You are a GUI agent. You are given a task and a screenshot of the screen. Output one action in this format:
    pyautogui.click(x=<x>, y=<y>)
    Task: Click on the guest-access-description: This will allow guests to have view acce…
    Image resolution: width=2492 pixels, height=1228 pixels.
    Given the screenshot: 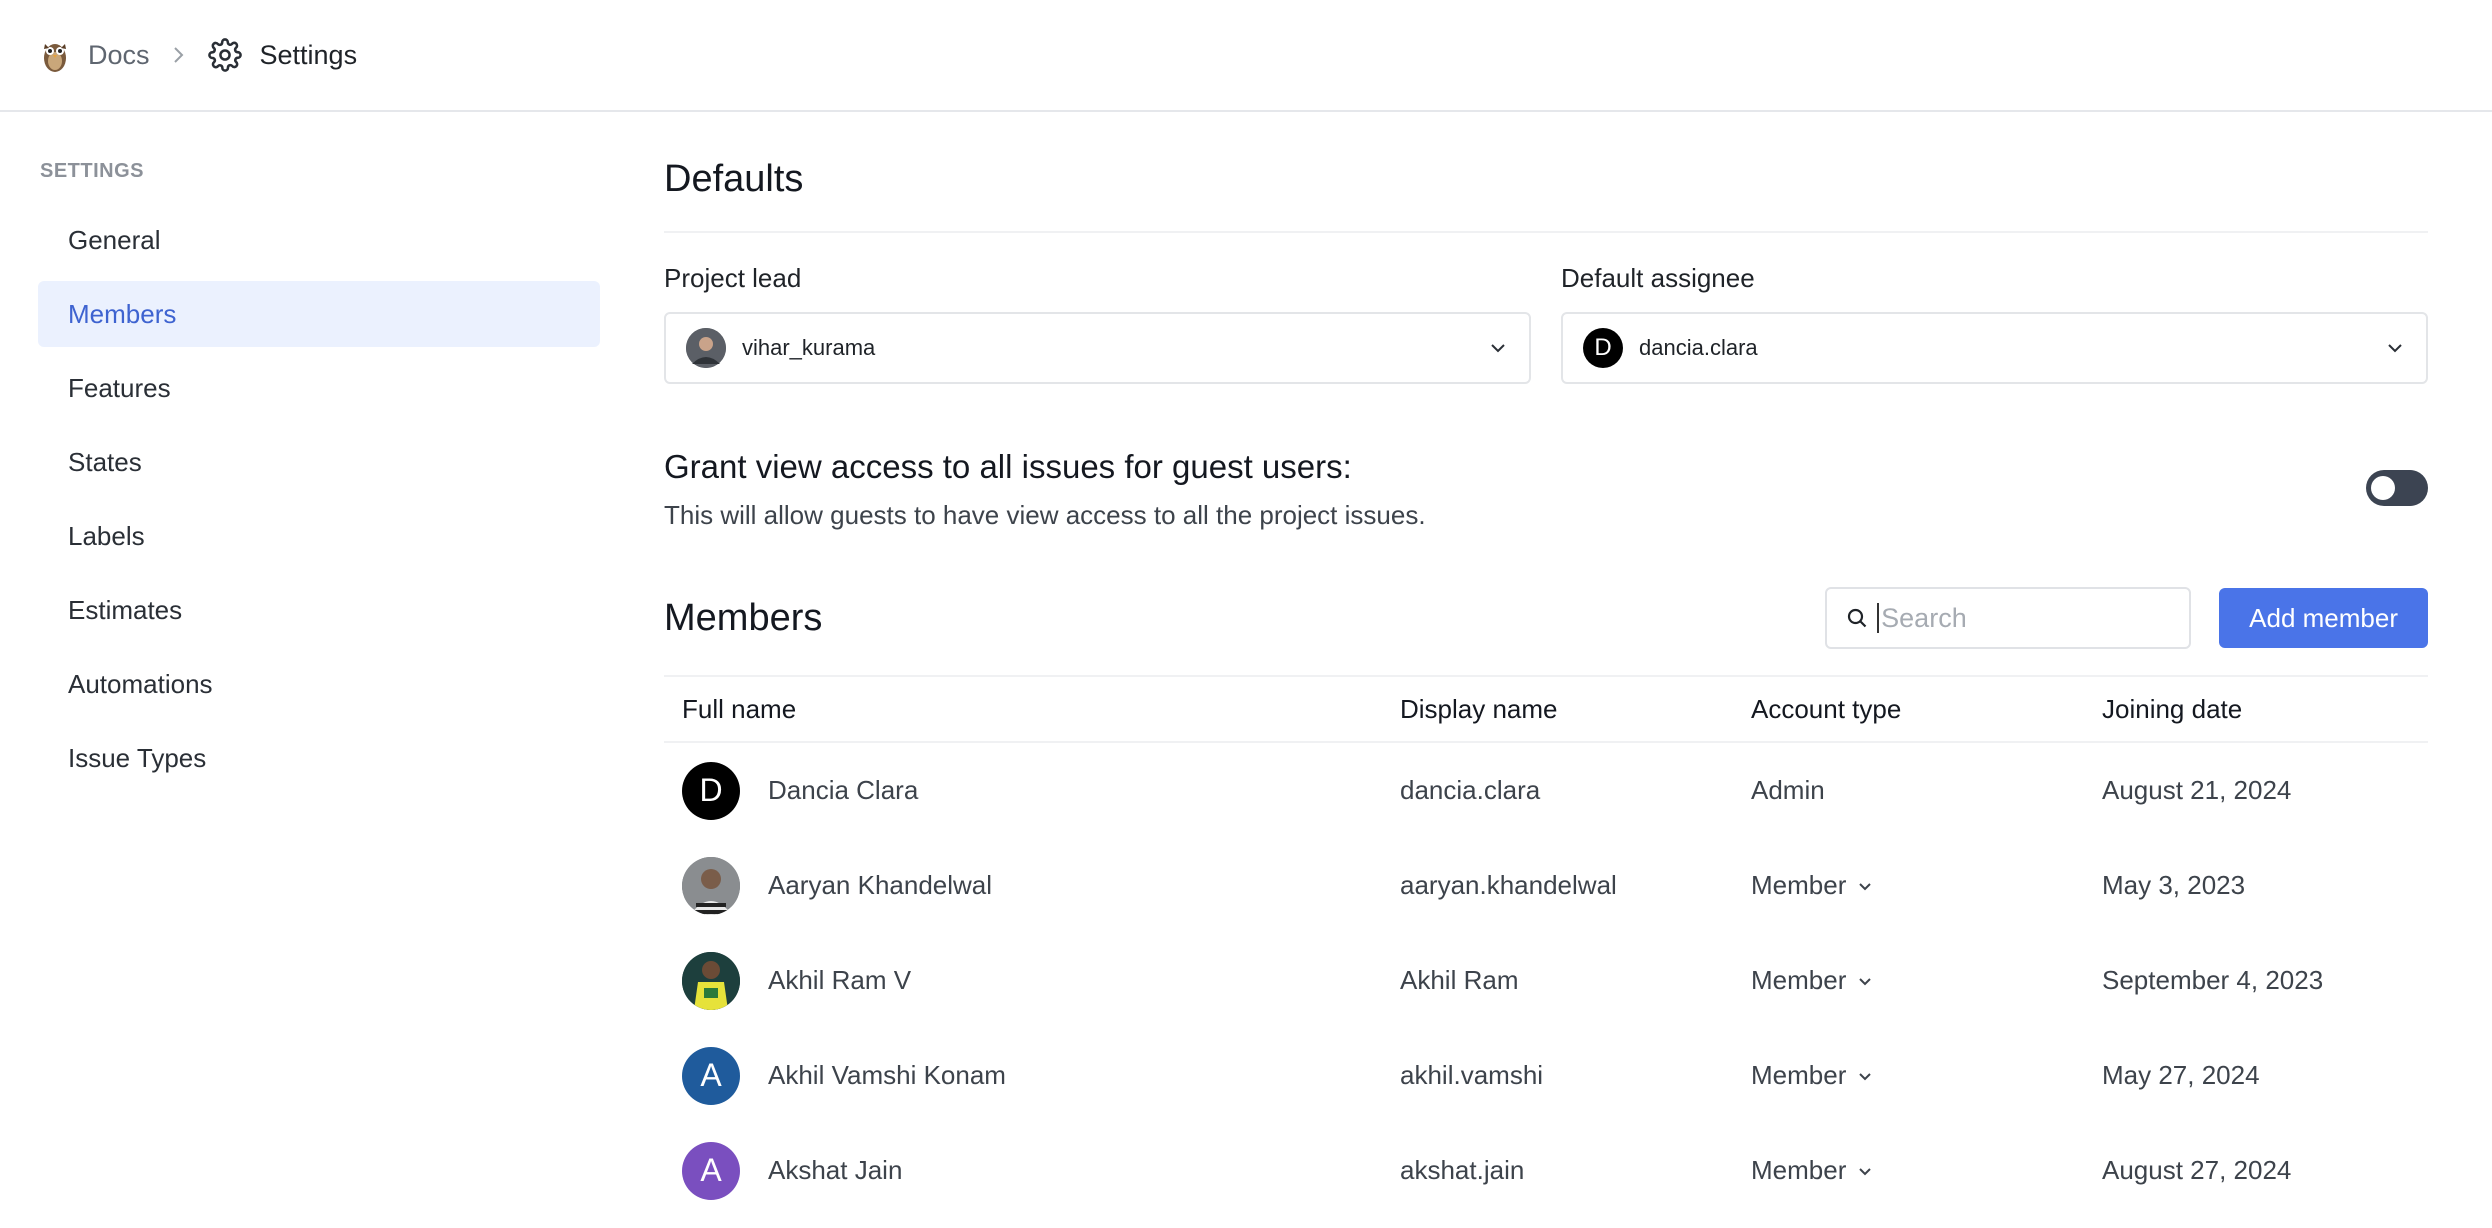 What is the action you would take?
    pyautogui.click(x=1045, y=515)
    